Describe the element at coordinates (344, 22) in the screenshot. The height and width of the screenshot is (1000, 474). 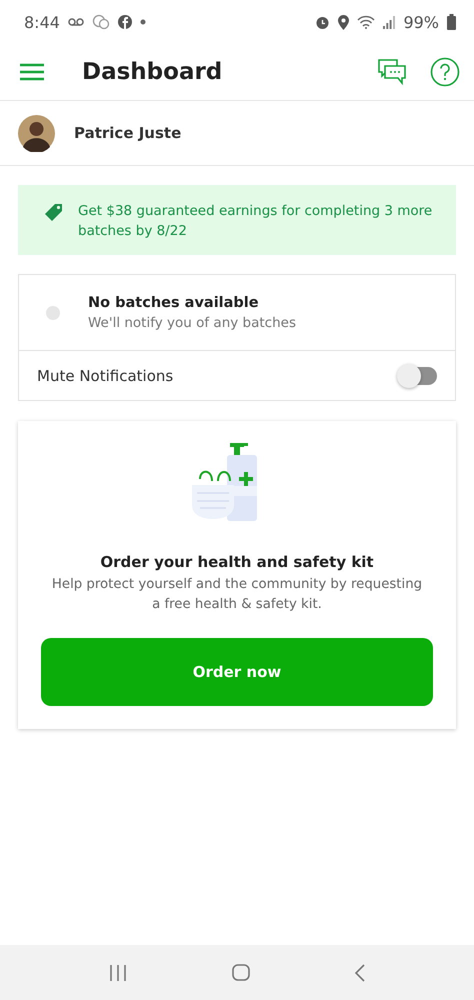
I see `location-icon` at that location.